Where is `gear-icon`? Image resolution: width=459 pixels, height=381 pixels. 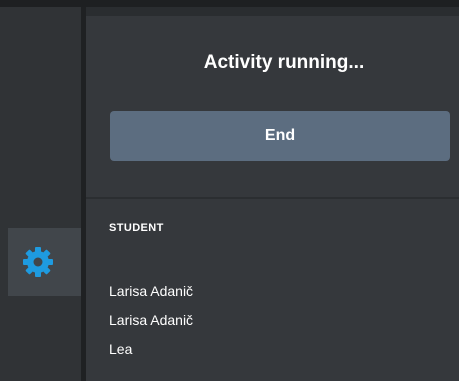 gear-icon is located at coordinates (38, 262).